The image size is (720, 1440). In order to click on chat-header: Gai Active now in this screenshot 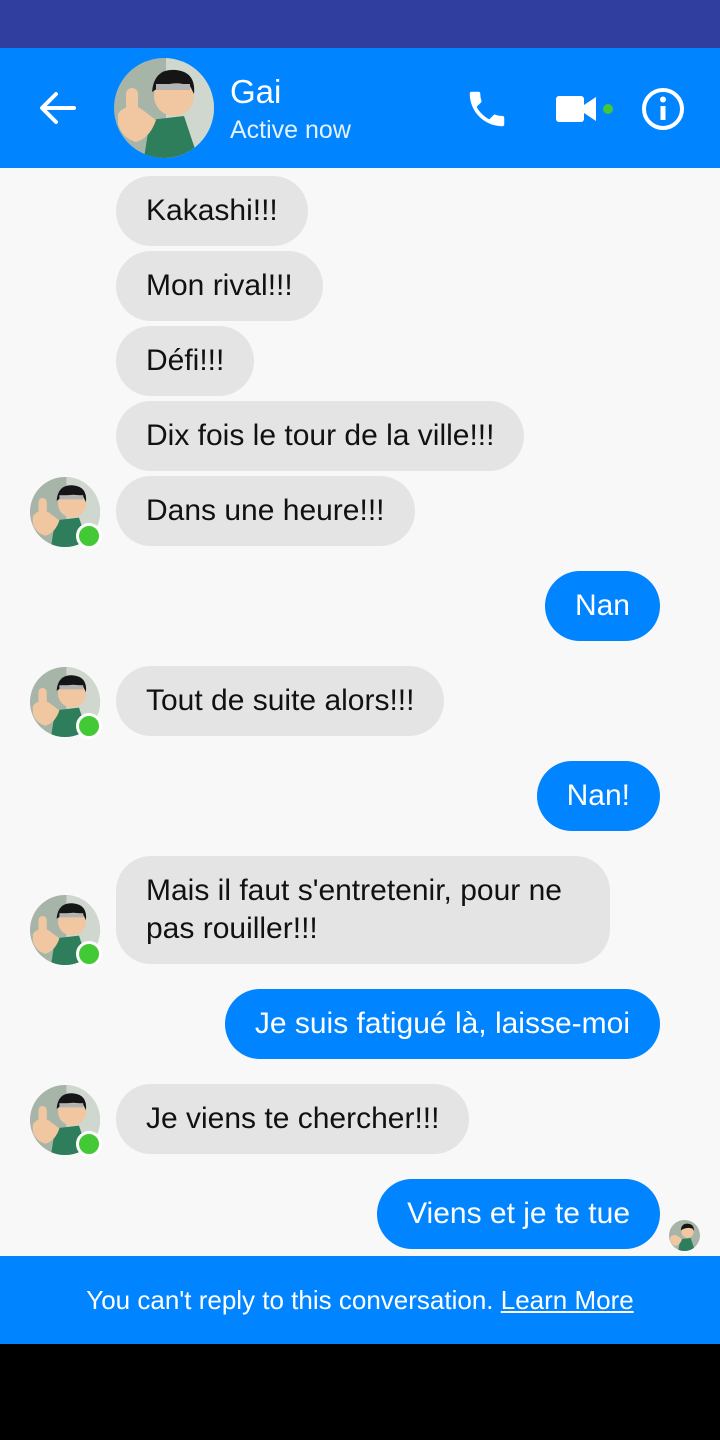, I will do `click(360, 108)`.